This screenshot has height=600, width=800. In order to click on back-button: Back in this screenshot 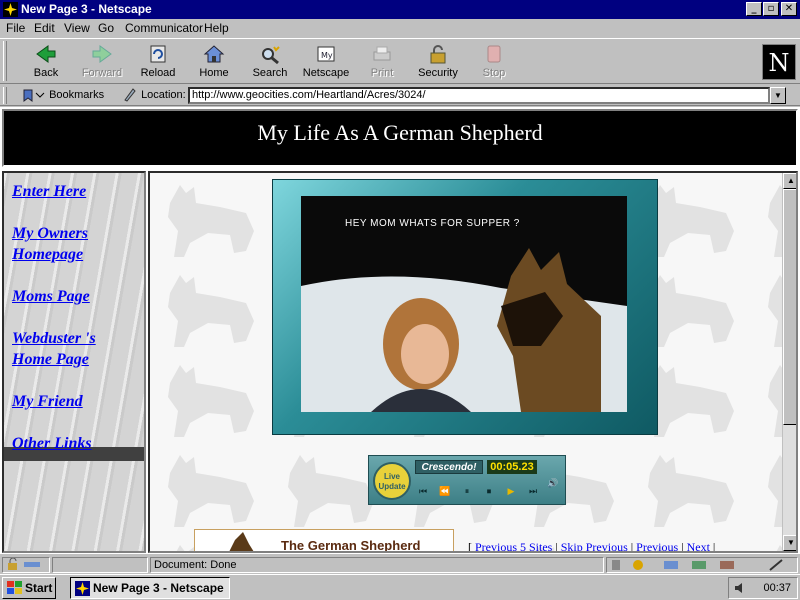, I will do `click(46, 62)`.